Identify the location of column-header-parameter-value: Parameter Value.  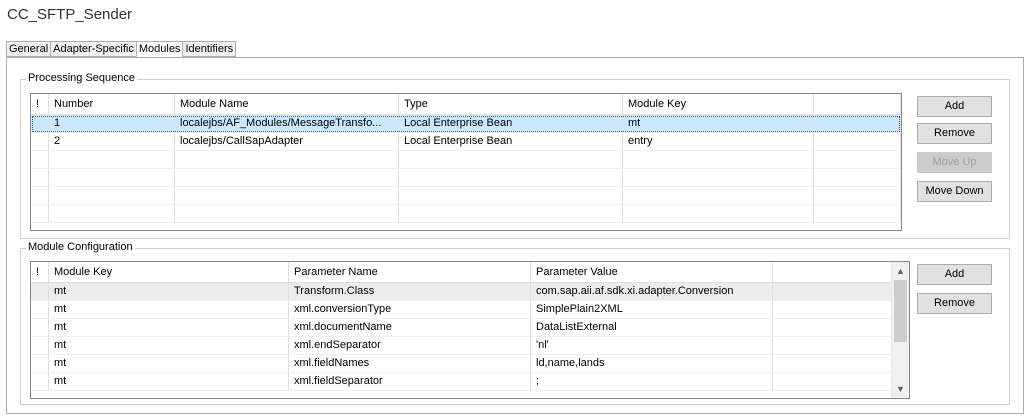
(652, 272).